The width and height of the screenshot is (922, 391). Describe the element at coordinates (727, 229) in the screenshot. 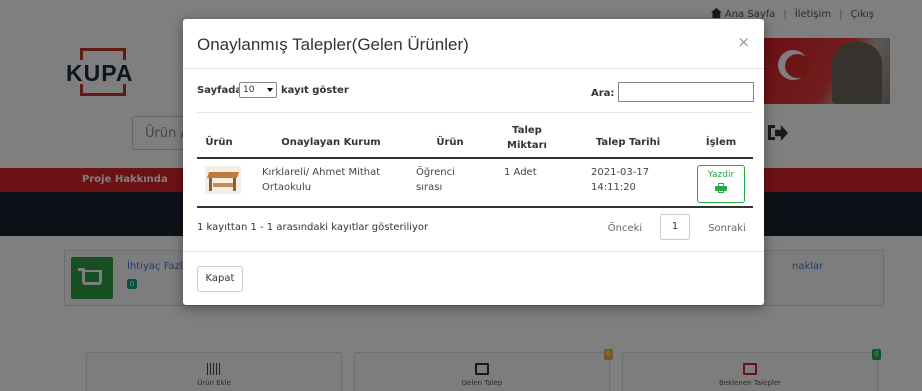

I see `next-page-button: Sonraki` at that location.